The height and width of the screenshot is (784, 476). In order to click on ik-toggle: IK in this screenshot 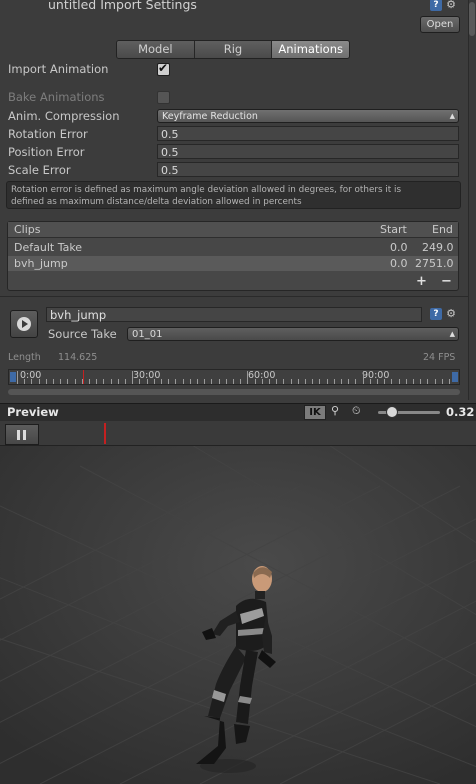, I will do `click(315, 412)`.